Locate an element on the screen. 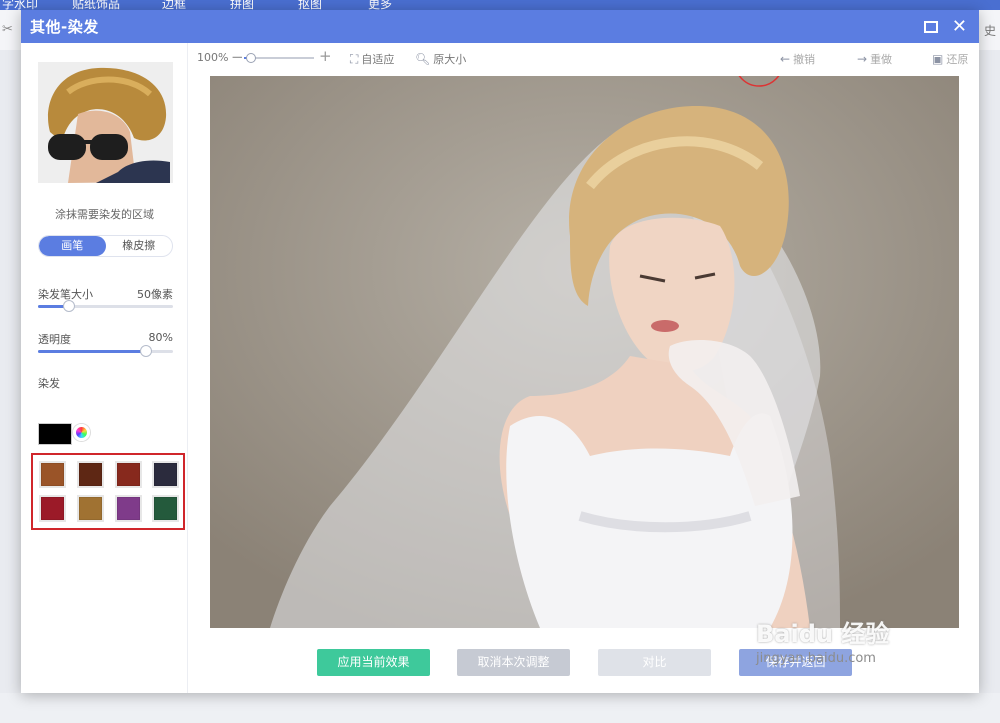 The width and height of the screenshot is (1000, 723). redo-arrow-icon: → is located at coordinates (862, 59).